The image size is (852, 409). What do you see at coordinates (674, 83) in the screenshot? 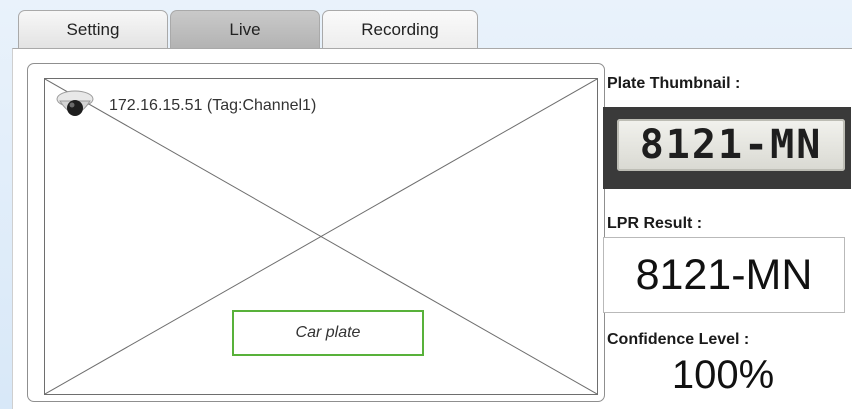
I see `plate-thumbnail-label: Plate Thumbnail :` at bounding box center [674, 83].